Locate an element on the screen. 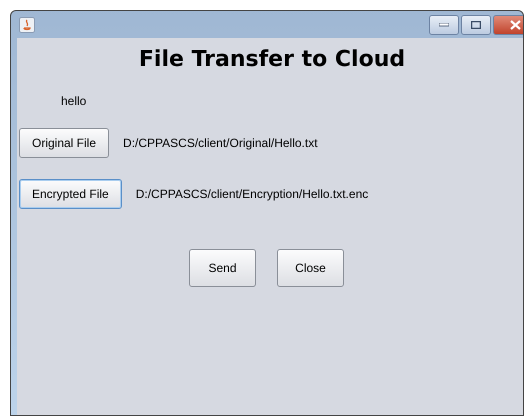 The width and height of the screenshot is (524, 416). close-icon is located at coordinates (515, 25).